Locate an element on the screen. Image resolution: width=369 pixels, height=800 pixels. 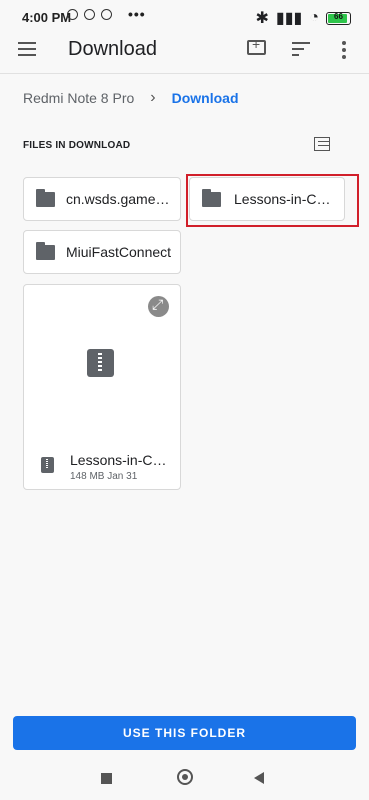
zip-file-icon is located at coordinates (100, 363).